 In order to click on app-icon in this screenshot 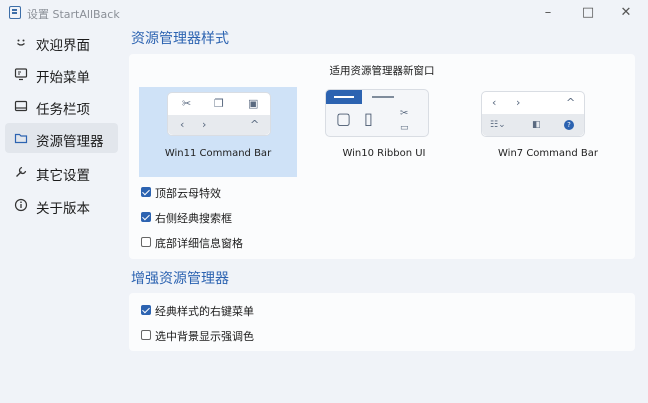, I will do `click(15, 12)`.